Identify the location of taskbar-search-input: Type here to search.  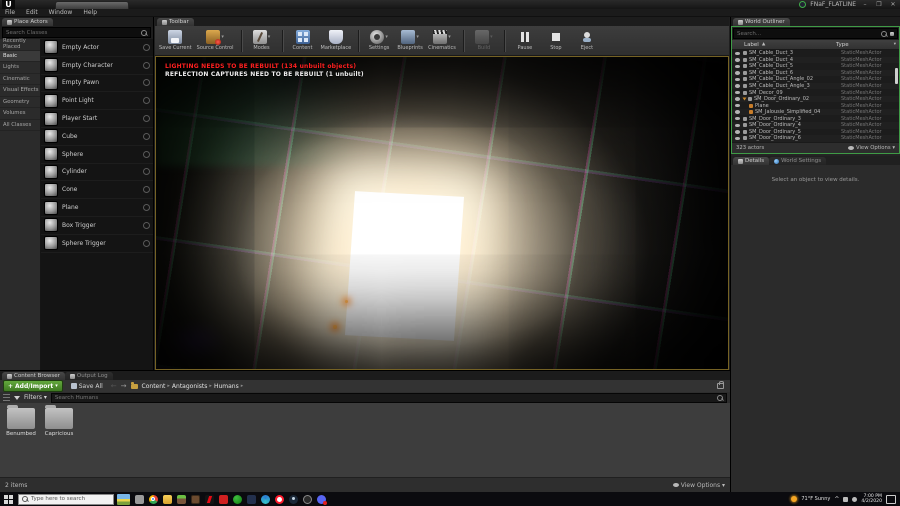
(66, 499).